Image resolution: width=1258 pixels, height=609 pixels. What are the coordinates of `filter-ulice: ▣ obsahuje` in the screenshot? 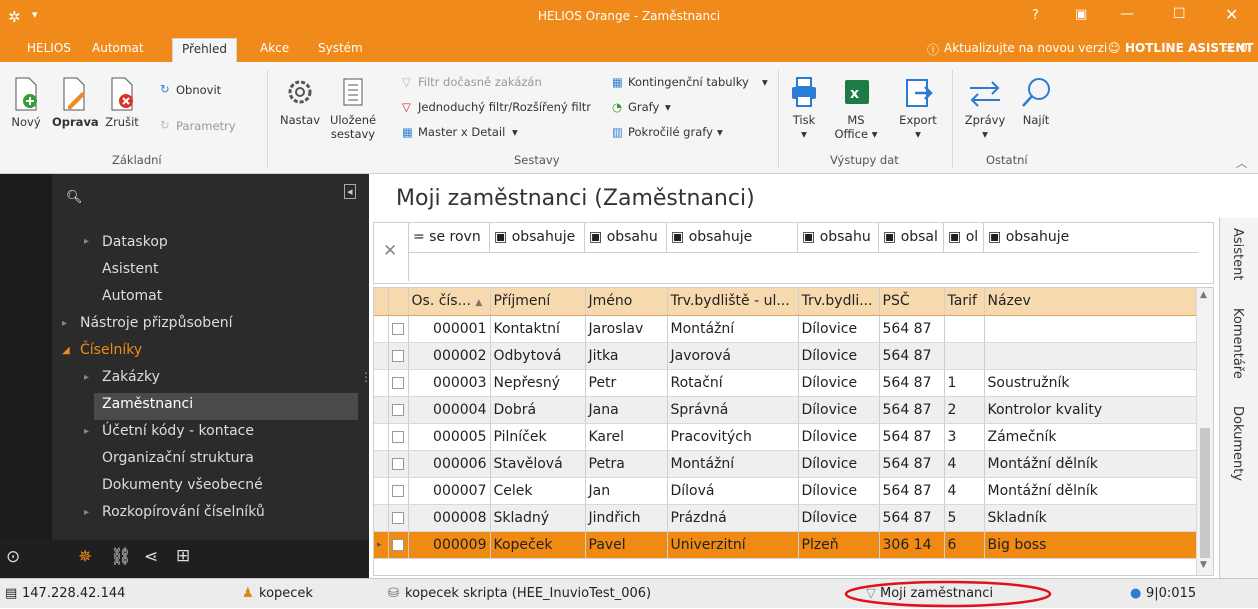 It's located at (732, 237).